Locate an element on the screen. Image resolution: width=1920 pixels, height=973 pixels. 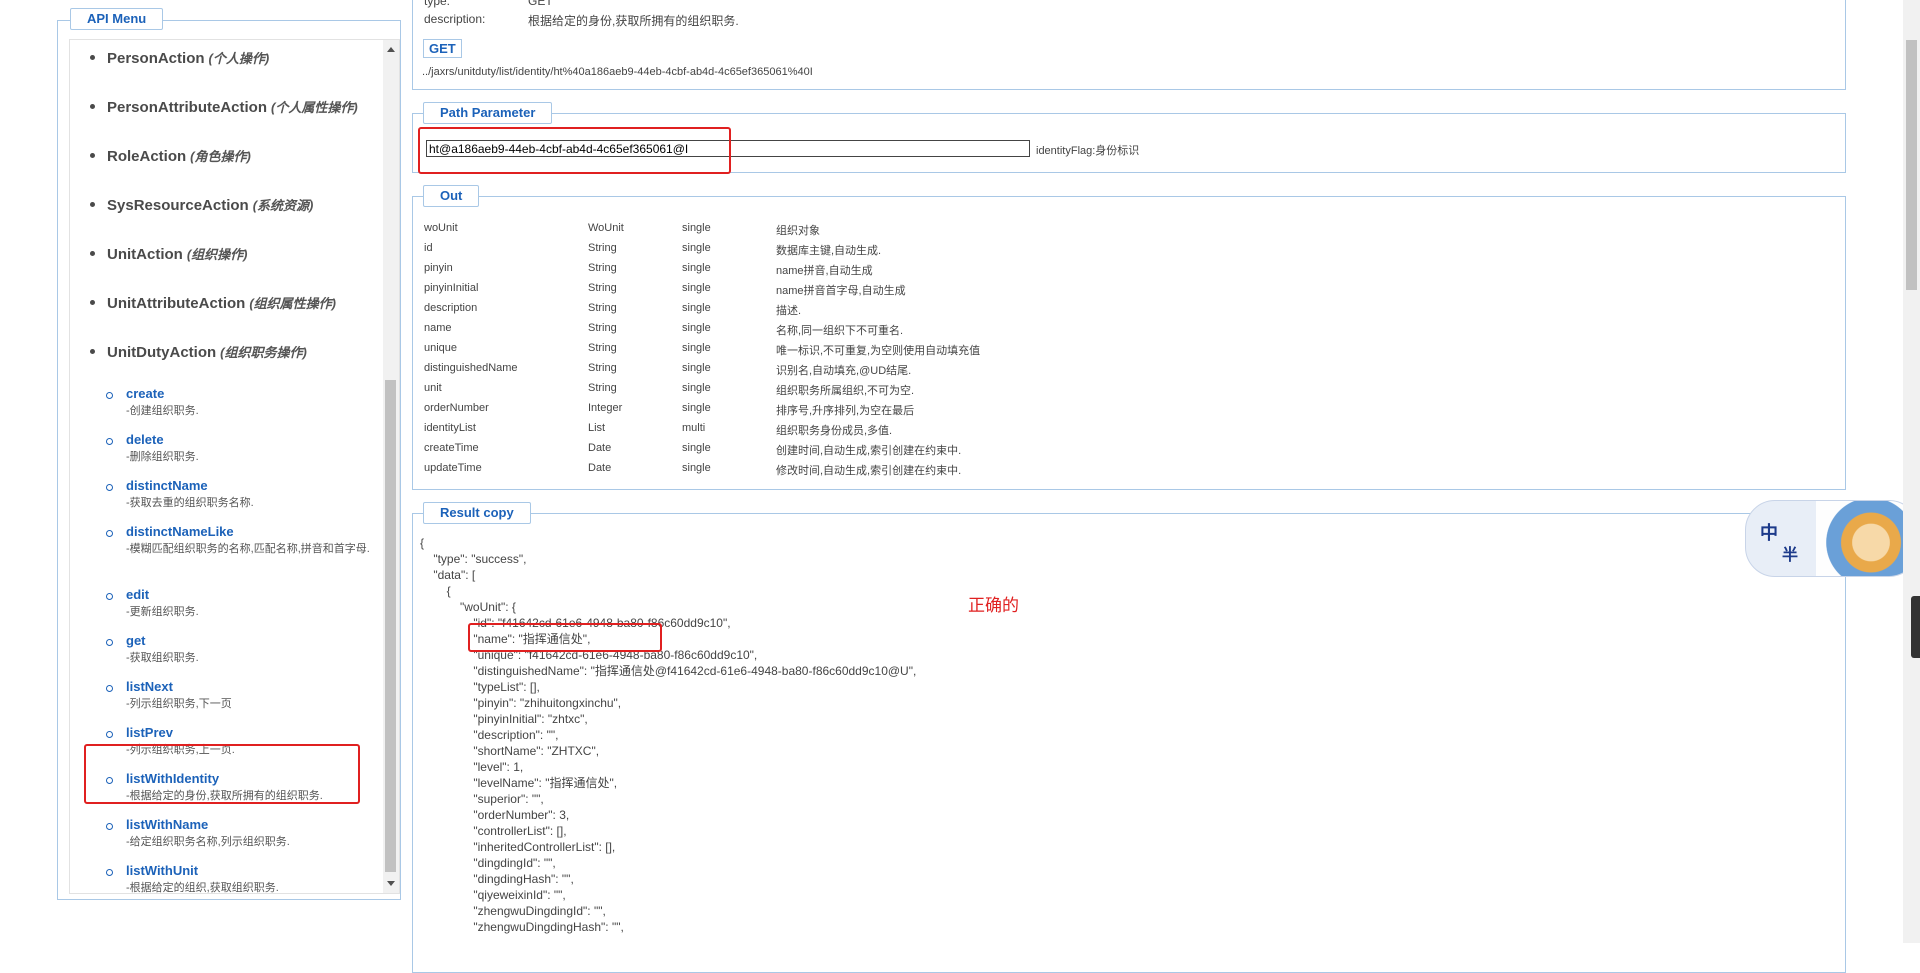
out-cell: identityList is located at coordinates (450, 428).